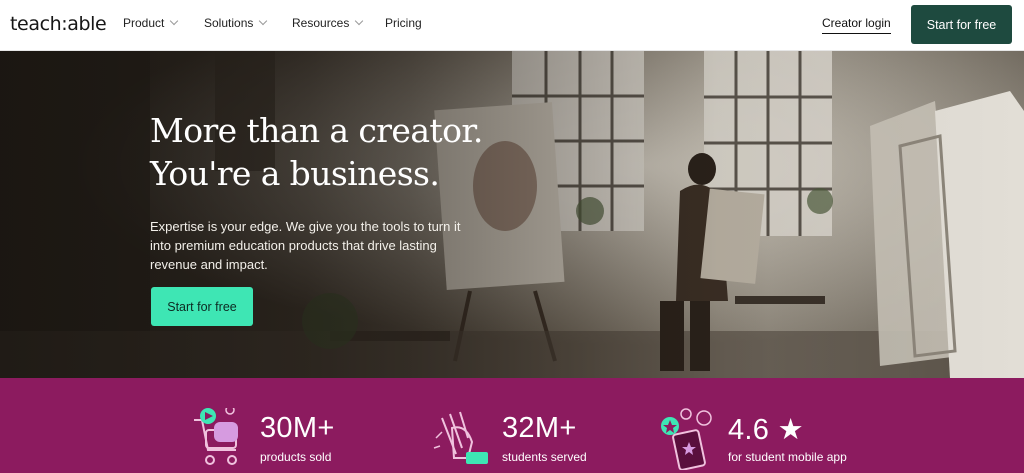 Image resolution: width=1024 pixels, height=473 pixels. I want to click on shopping-cart-icon, so click(216, 436).